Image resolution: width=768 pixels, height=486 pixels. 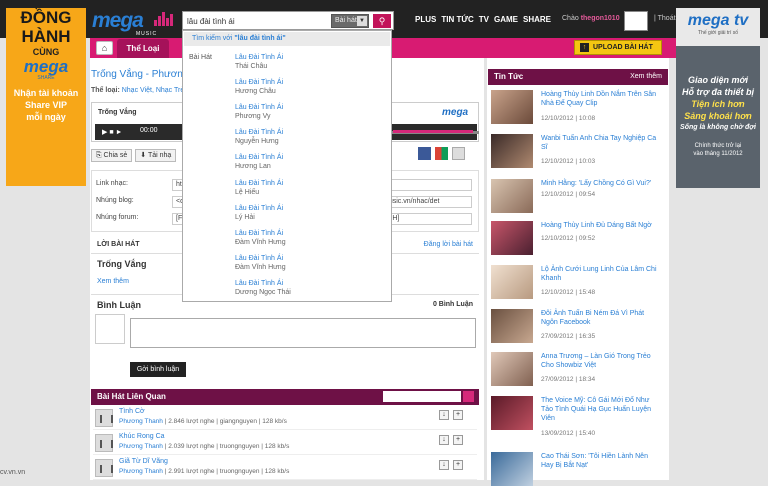 What do you see at coordinates (718, 92) in the screenshot?
I see `ad-right-line2: Hỗ trợ đa thiết bị` at bounding box center [718, 92].